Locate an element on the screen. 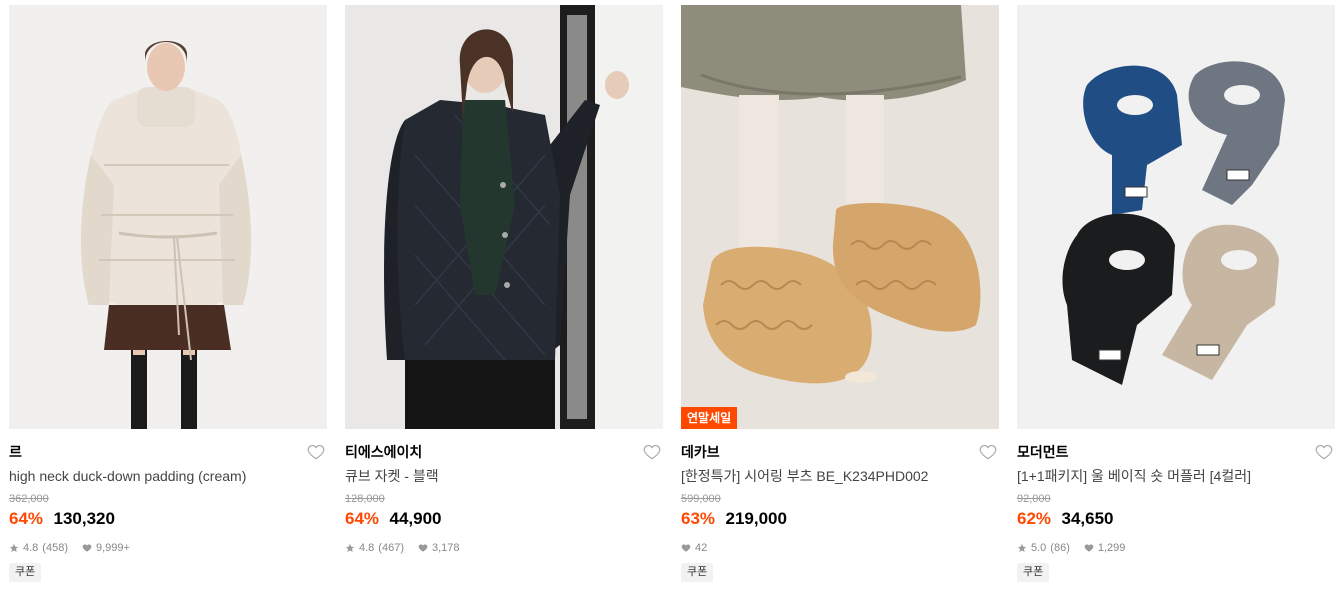 This screenshot has height=602, width=1344. sale-price: 130,320 is located at coordinates (84, 518).